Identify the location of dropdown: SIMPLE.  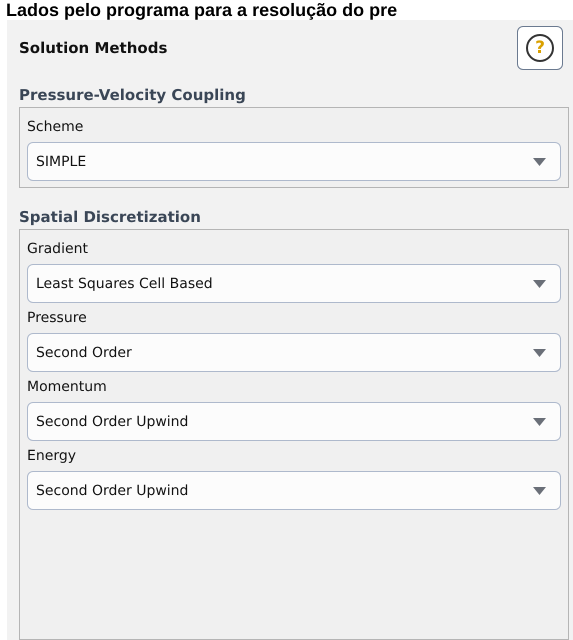
(294, 161).